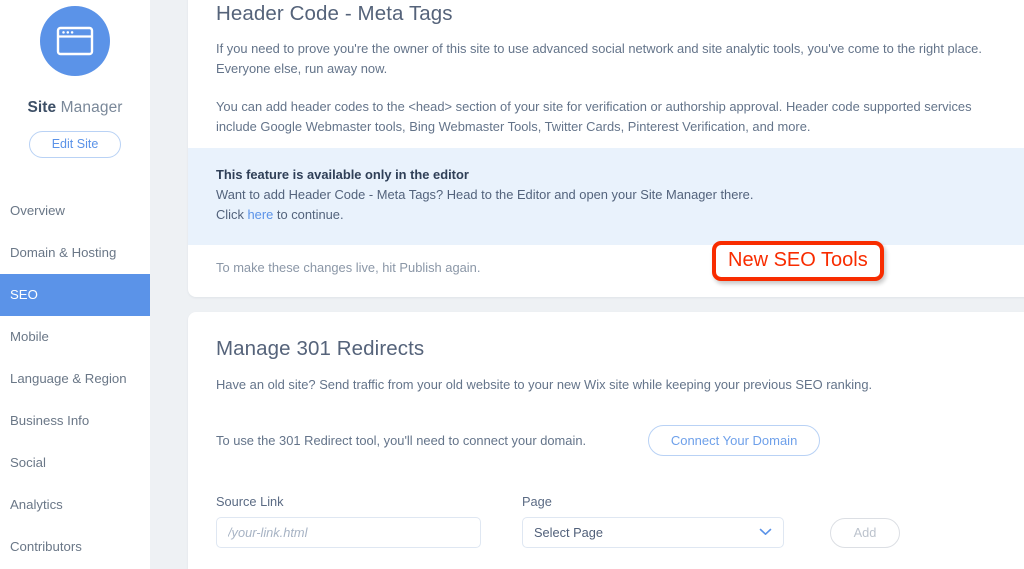 This screenshot has width=1024, height=569. Describe the element at coordinates (75, 144) in the screenshot. I see `edit-site-button: Edit Site` at that location.